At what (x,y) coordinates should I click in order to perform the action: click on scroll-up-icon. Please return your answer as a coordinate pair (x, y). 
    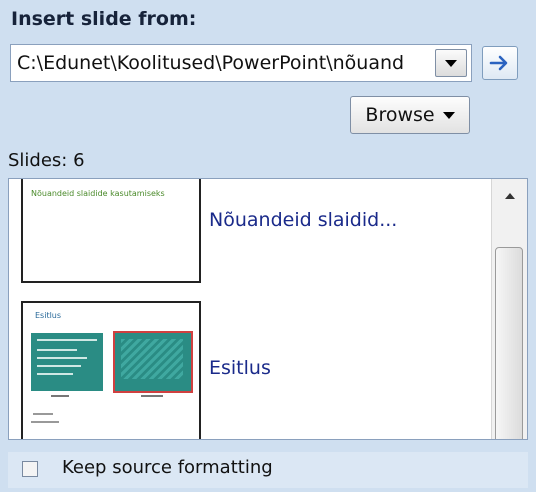
    Looking at the image, I should click on (509, 196).